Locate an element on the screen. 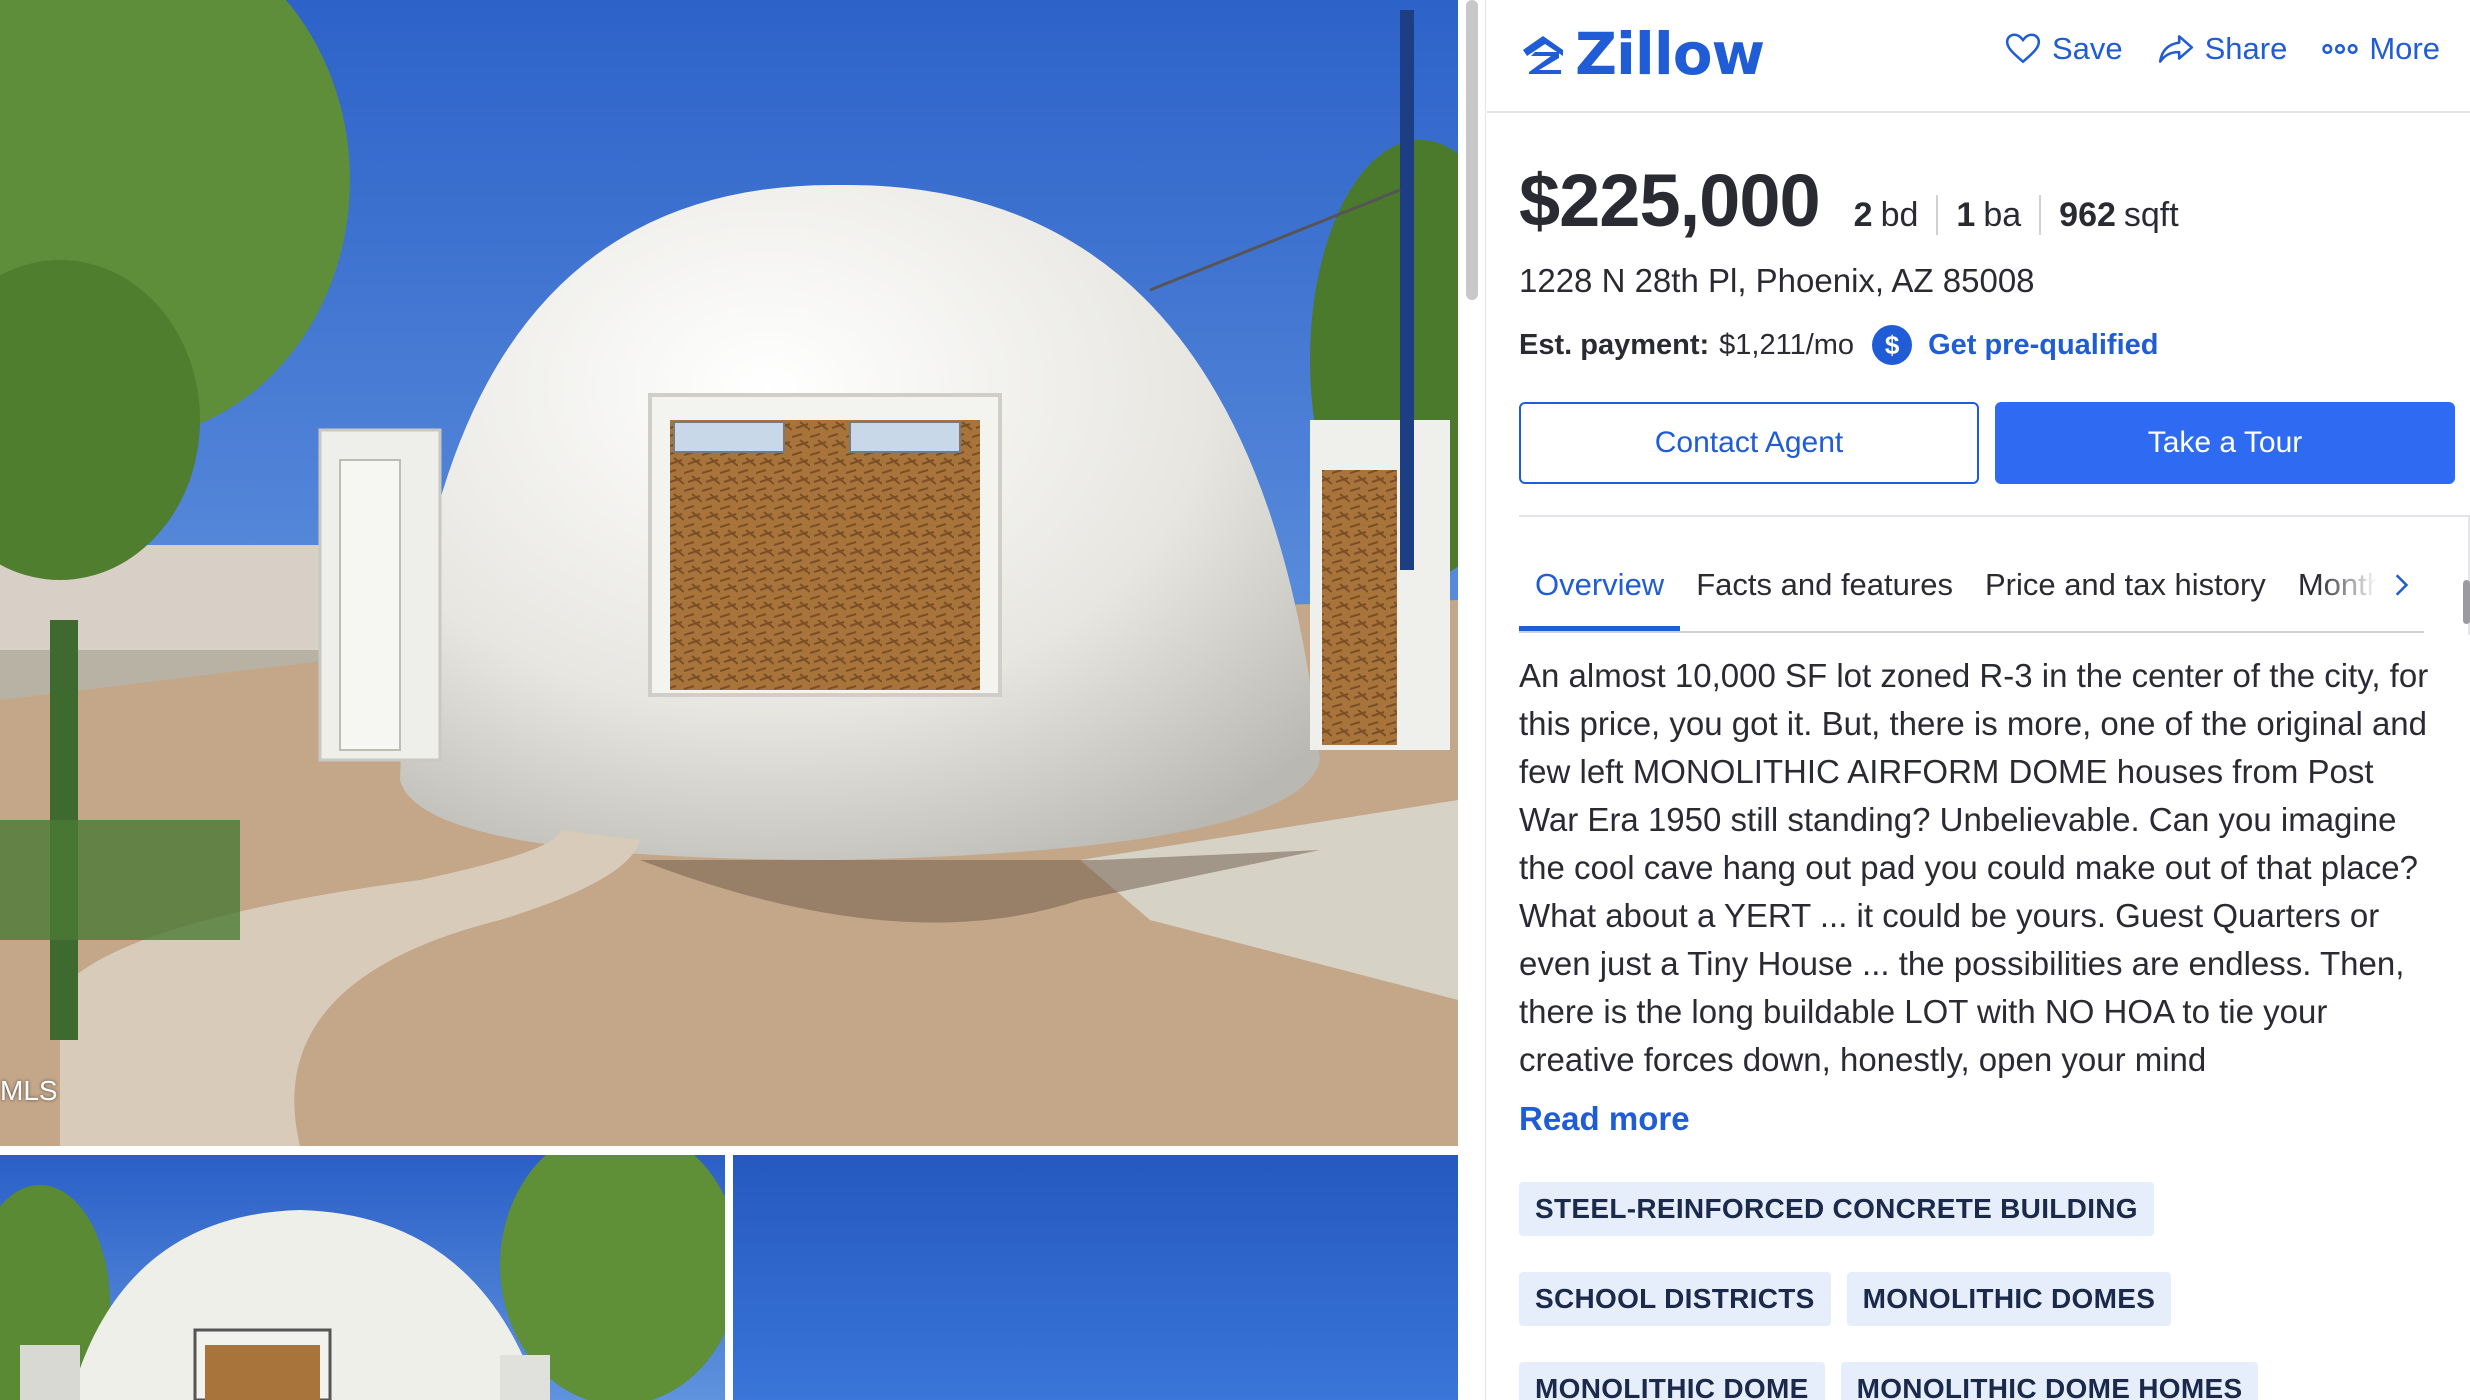 The image size is (2470, 1400). save-label: Save is located at coordinates (2087, 48).